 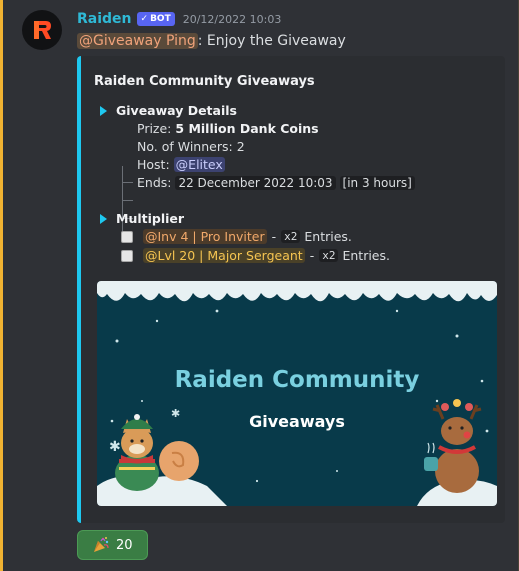 I want to click on message-header: Raiden ✓ BOT 20/12/2022 10:03, so click(x=179, y=19).